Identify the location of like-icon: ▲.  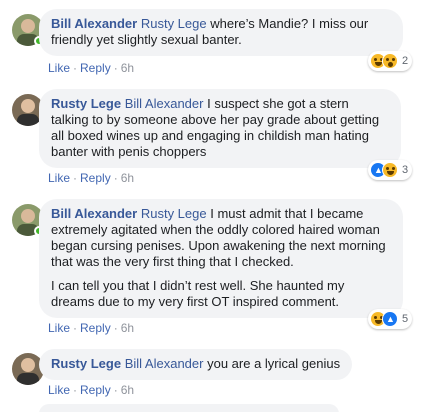
(390, 319).